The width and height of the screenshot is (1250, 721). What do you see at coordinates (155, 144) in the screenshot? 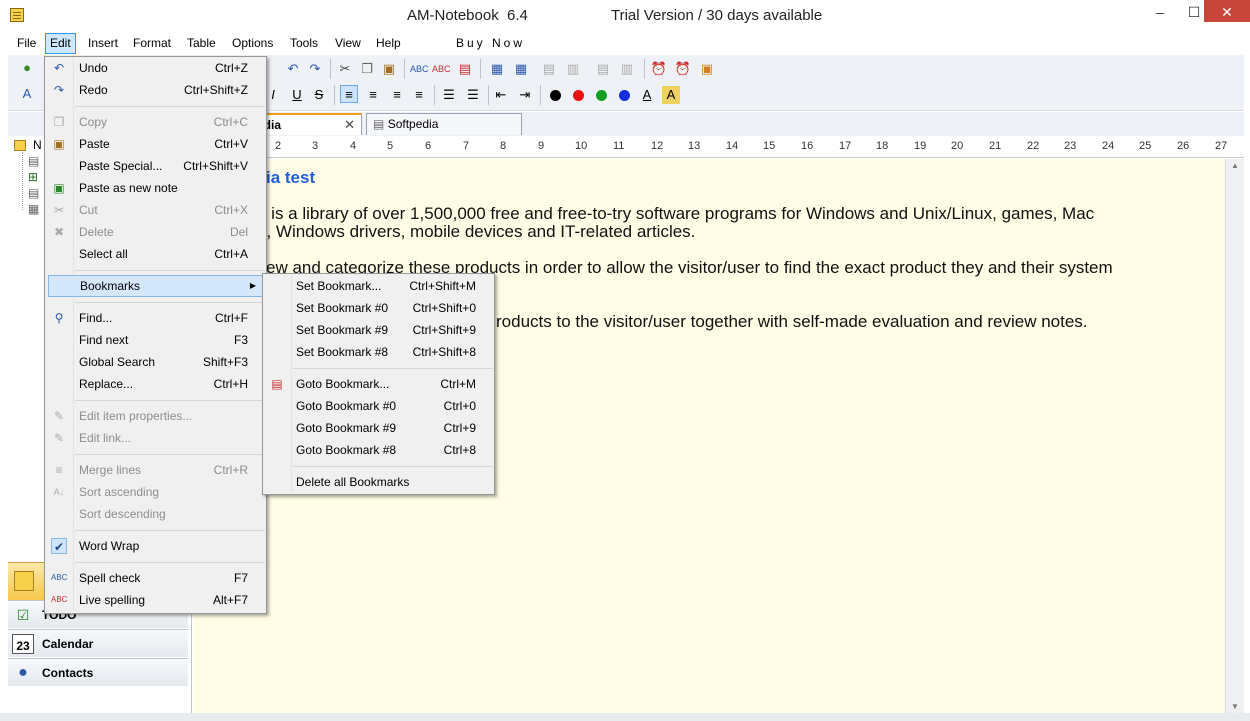
I see `menu-item-paste: ▣ Paste Ctrl+V` at bounding box center [155, 144].